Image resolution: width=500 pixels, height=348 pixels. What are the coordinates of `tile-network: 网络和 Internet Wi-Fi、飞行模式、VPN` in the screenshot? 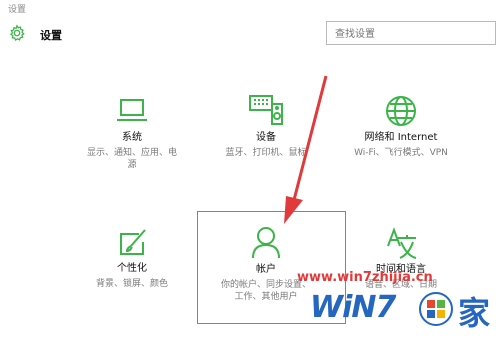 It's located at (401, 126).